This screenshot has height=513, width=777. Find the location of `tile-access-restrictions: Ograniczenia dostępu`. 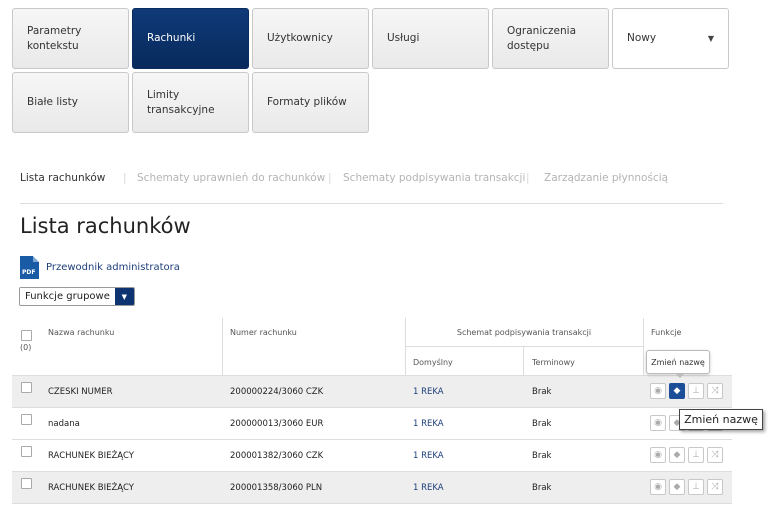

tile-access-restrictions: Ograniczenia dostępu is located at coordinates (550, 38).